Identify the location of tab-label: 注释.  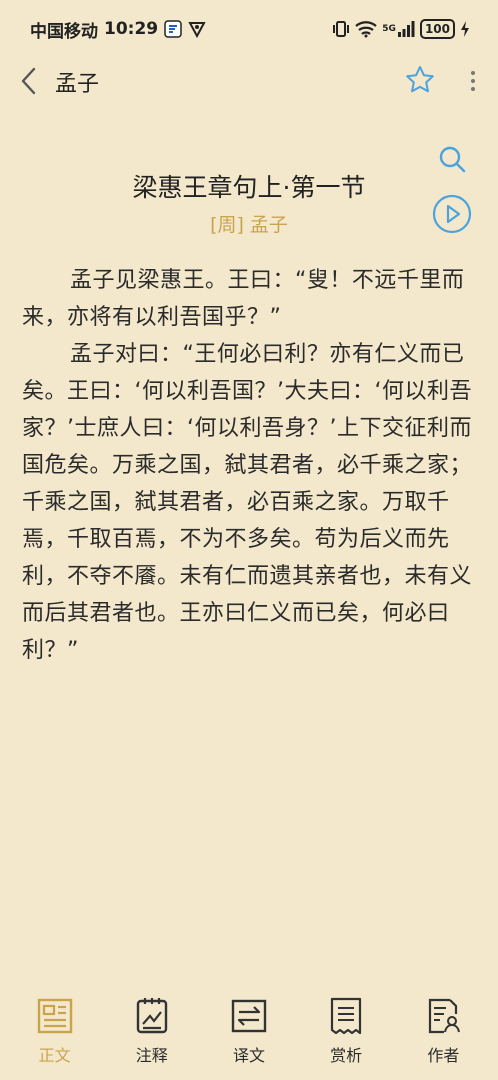
(151, 1055).